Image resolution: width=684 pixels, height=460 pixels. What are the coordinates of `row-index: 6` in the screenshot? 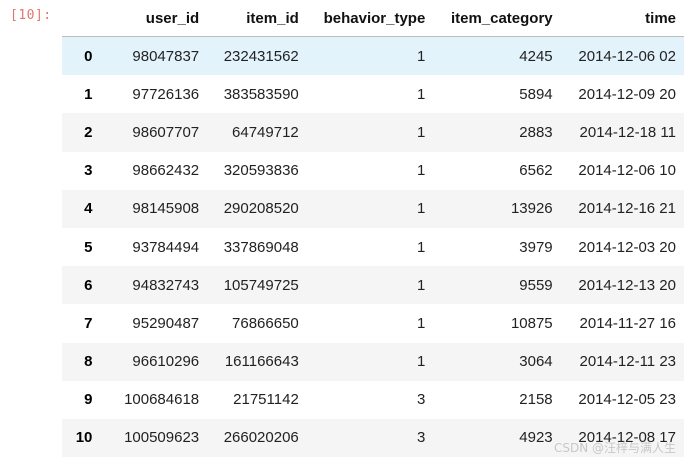 It's located at (88, 285).